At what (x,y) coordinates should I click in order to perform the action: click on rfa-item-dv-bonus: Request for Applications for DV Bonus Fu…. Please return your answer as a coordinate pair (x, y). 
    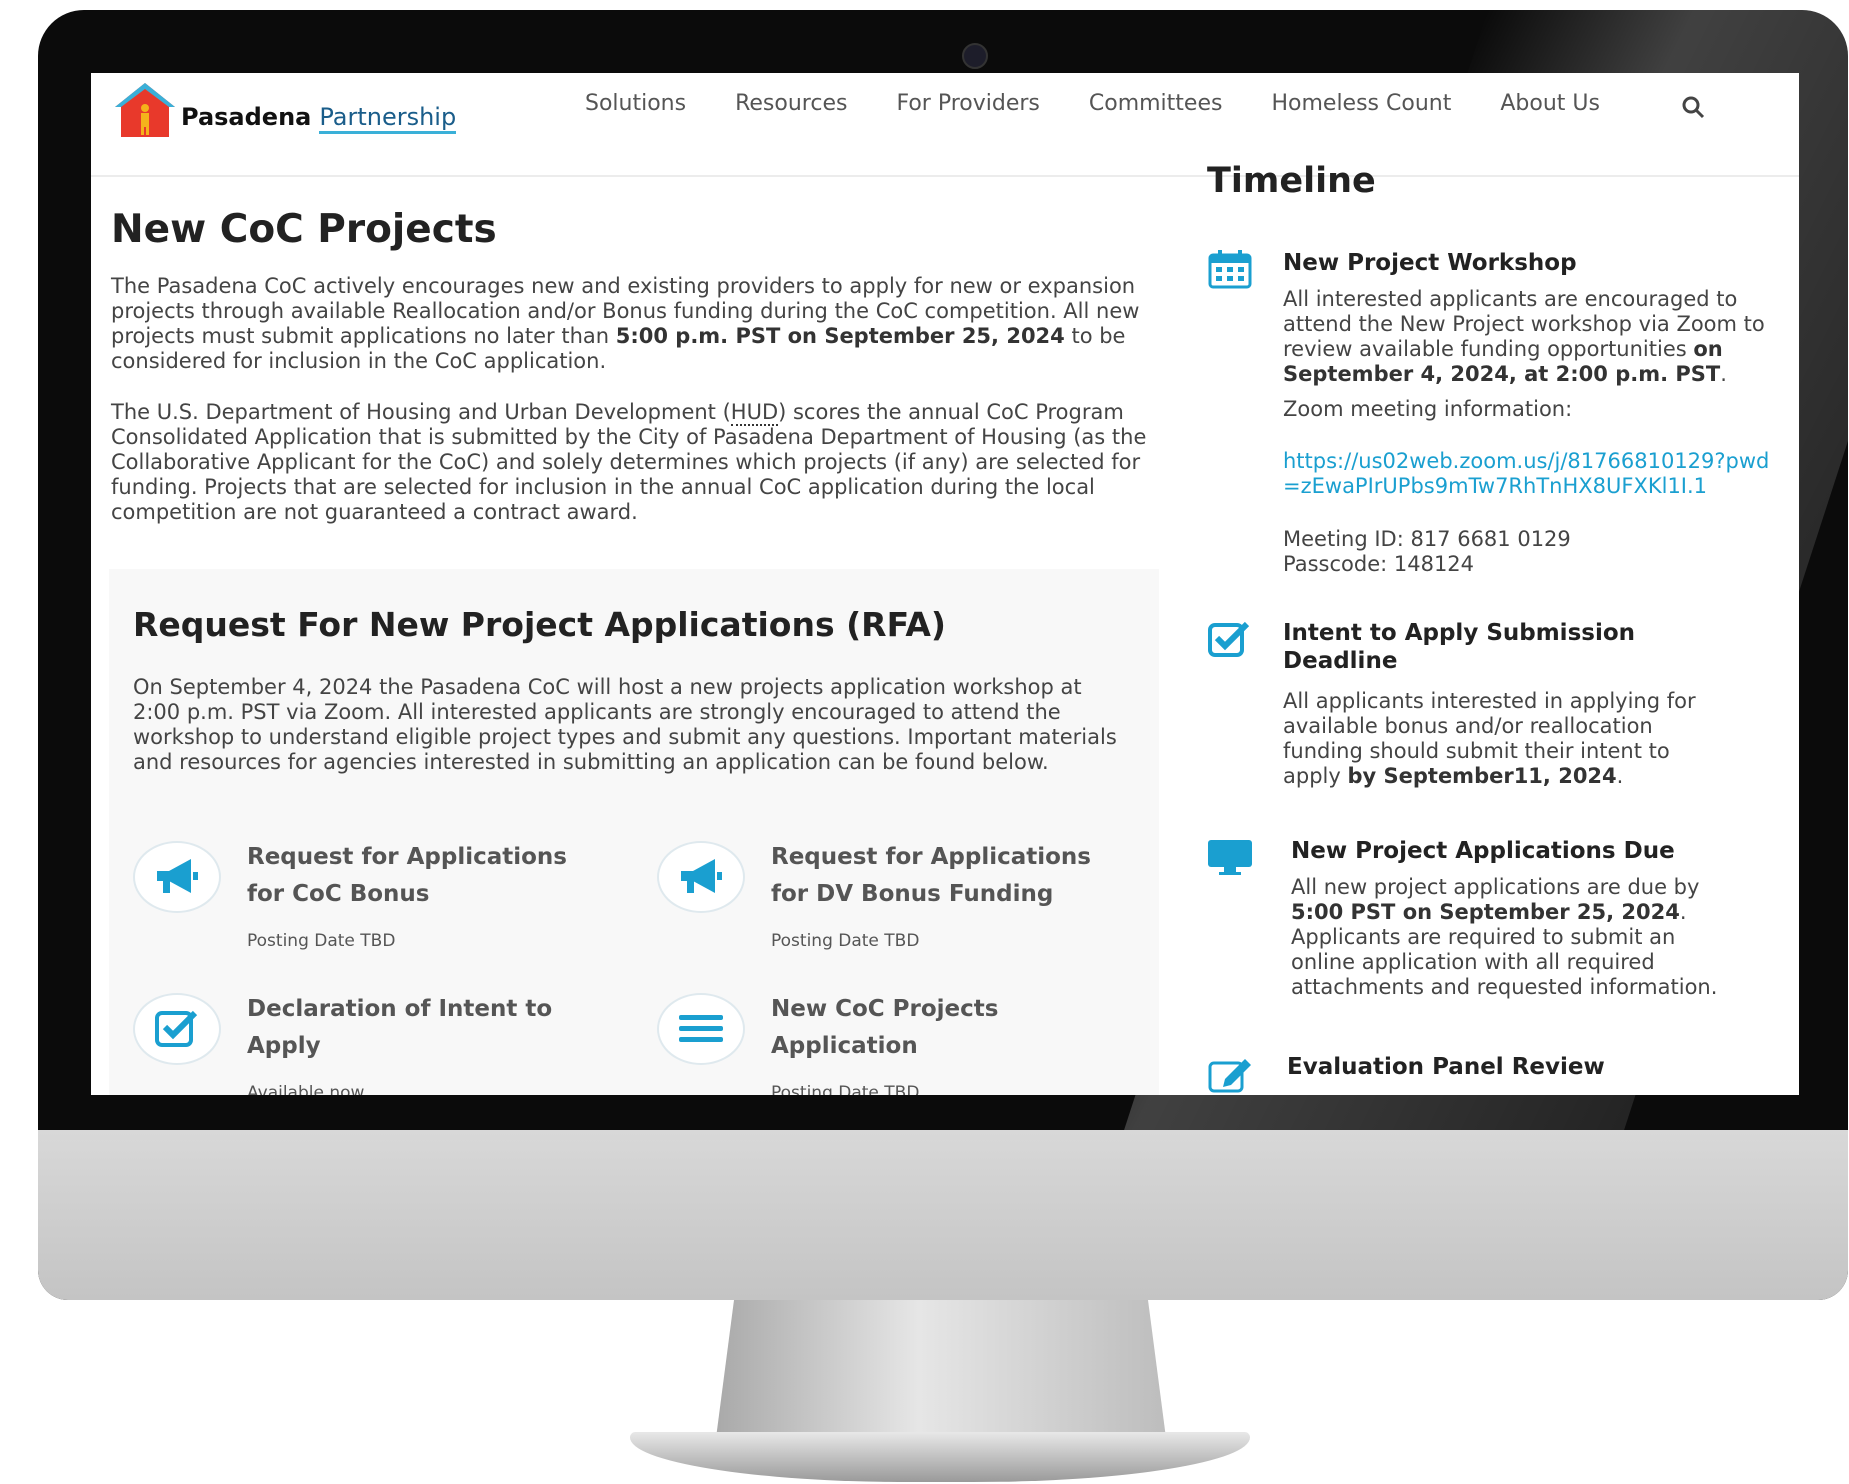
    Looking at the image, I should click on (897, 911).